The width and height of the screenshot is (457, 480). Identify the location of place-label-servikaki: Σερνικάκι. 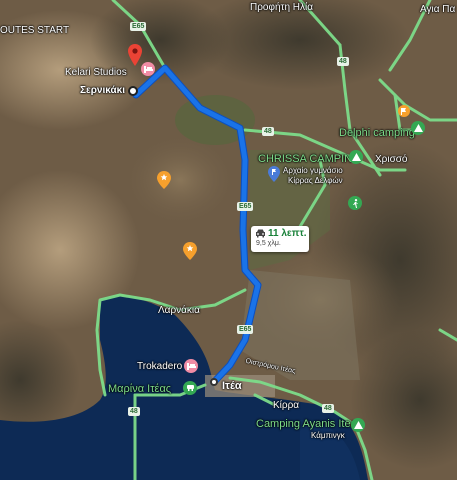
(103, 90).